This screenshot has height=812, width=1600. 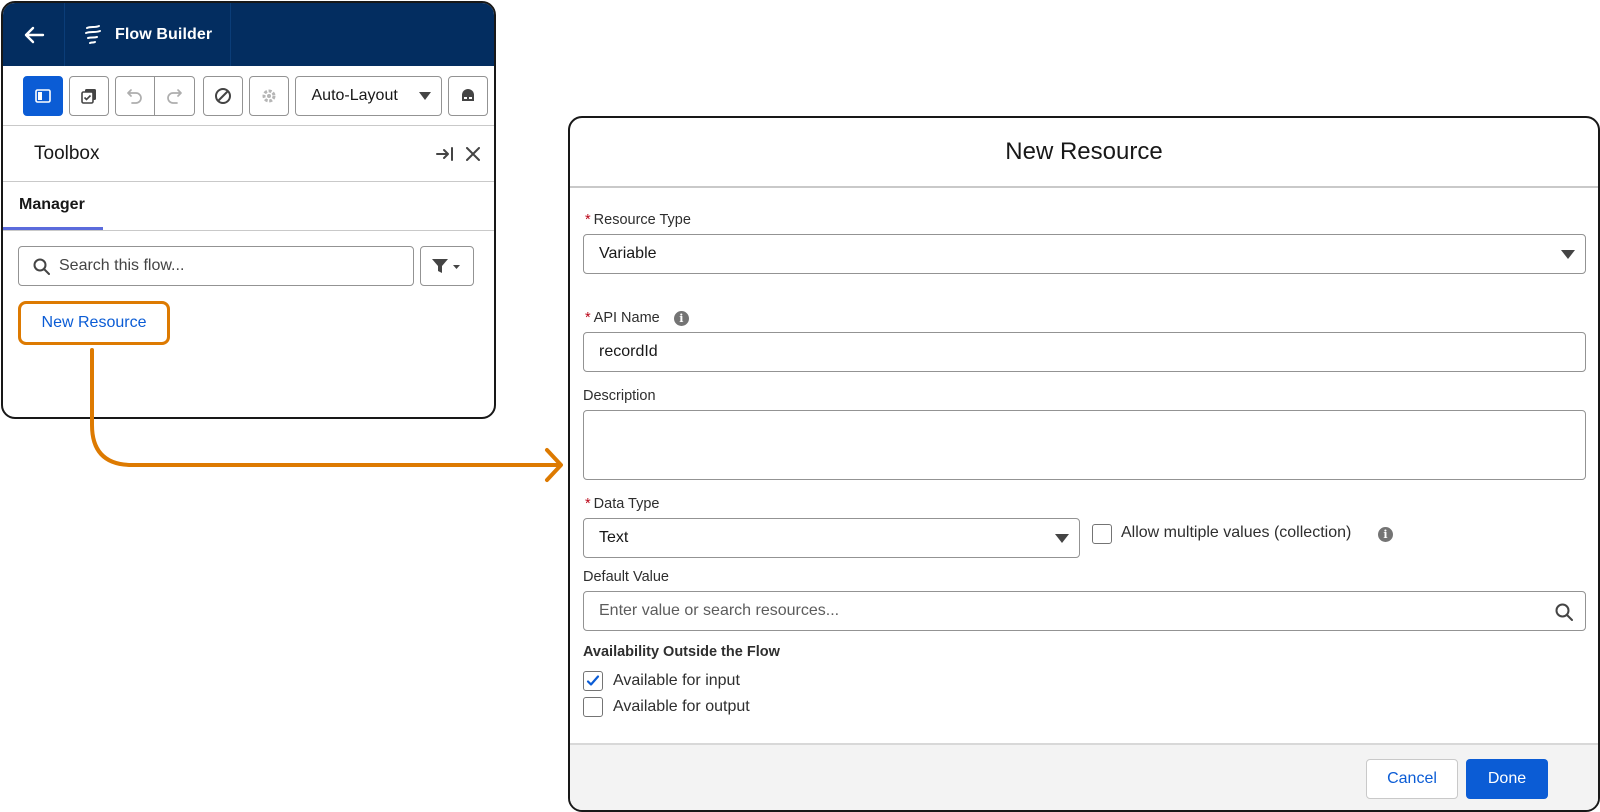 I want to click on resource-type-label: * Resource Type, so click(x=638, y=220).